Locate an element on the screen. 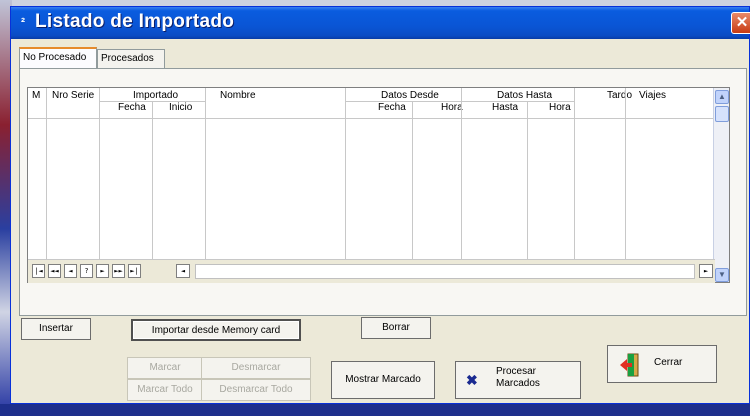 The height and width of the screenshot is (416, 750). col-nombre: Nombre is located at coordinates (238, 95).